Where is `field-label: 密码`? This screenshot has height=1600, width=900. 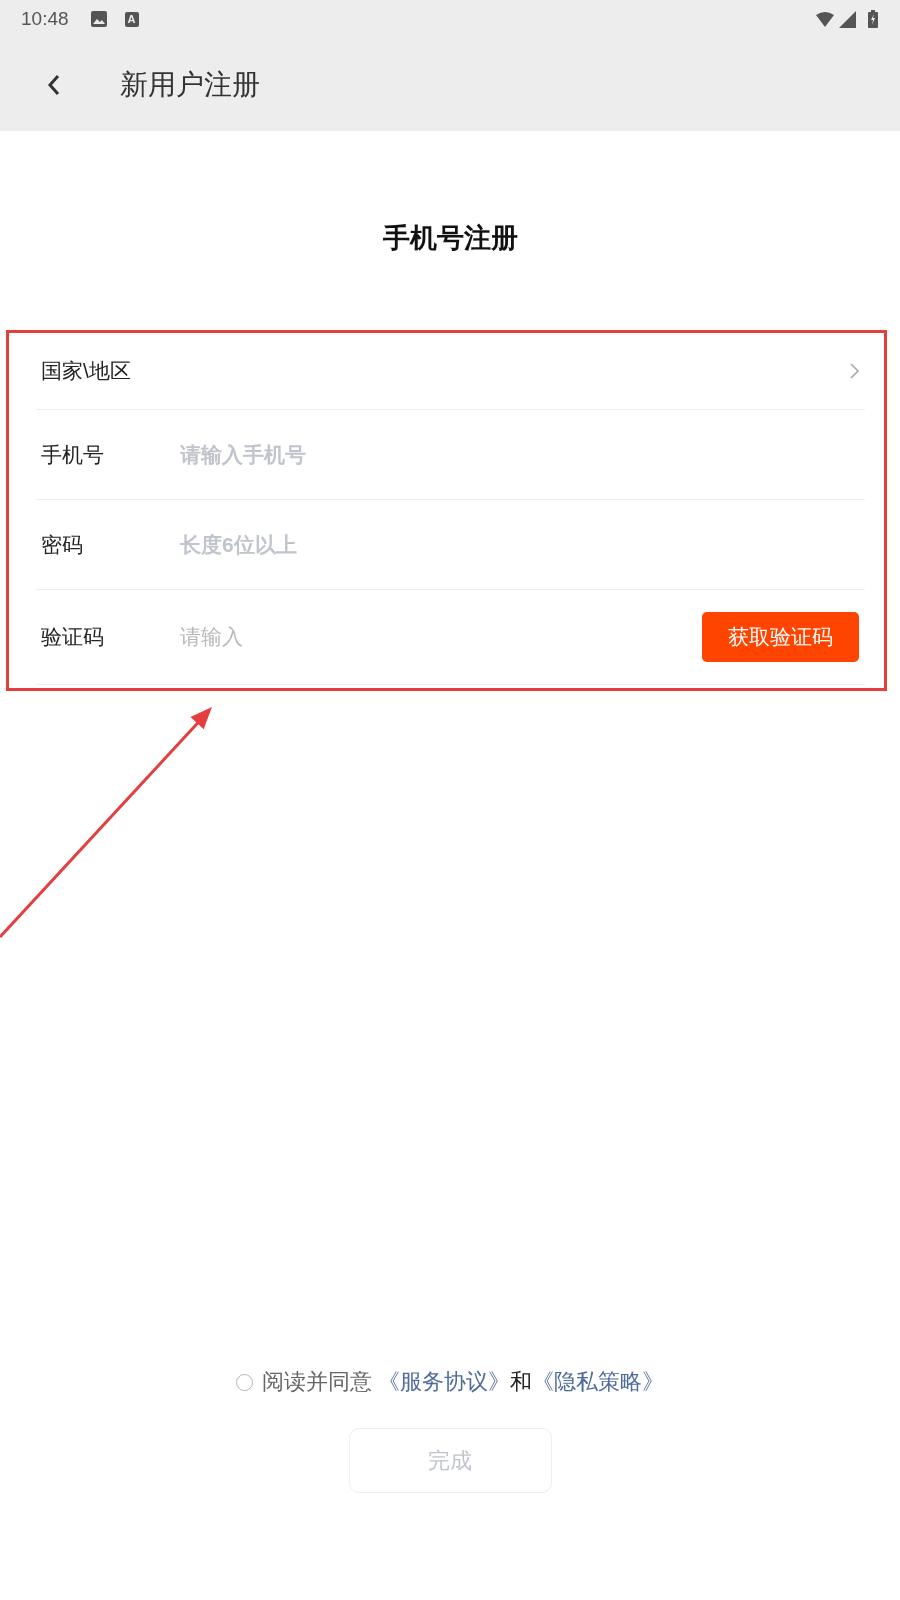
field-label: 密码 is located at coordinates (62, 544).